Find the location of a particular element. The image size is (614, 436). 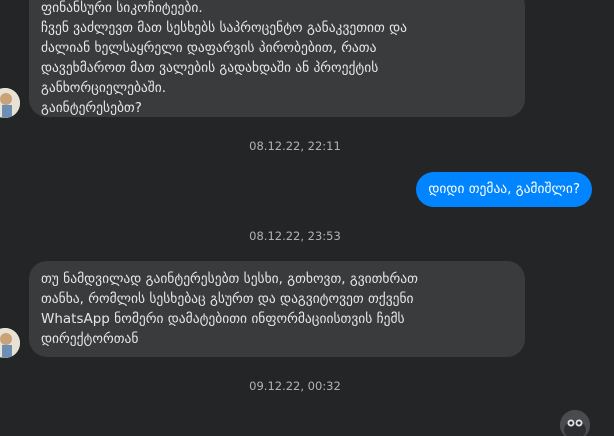

seen-avatar-icon is located at coordinates (575, 423).